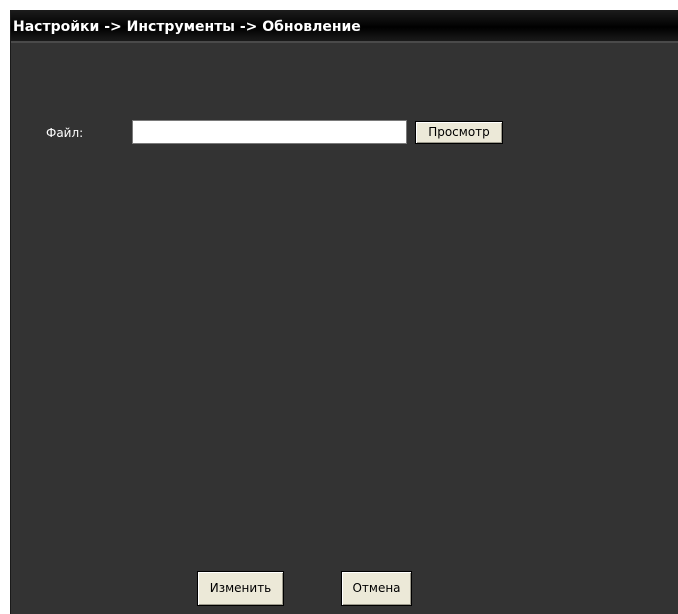 Image resolution: width=678 pixels, height=614 pixels. Describe the element at coordinates (269, 132) in the screenshot. I see `file-path-input` at that location.